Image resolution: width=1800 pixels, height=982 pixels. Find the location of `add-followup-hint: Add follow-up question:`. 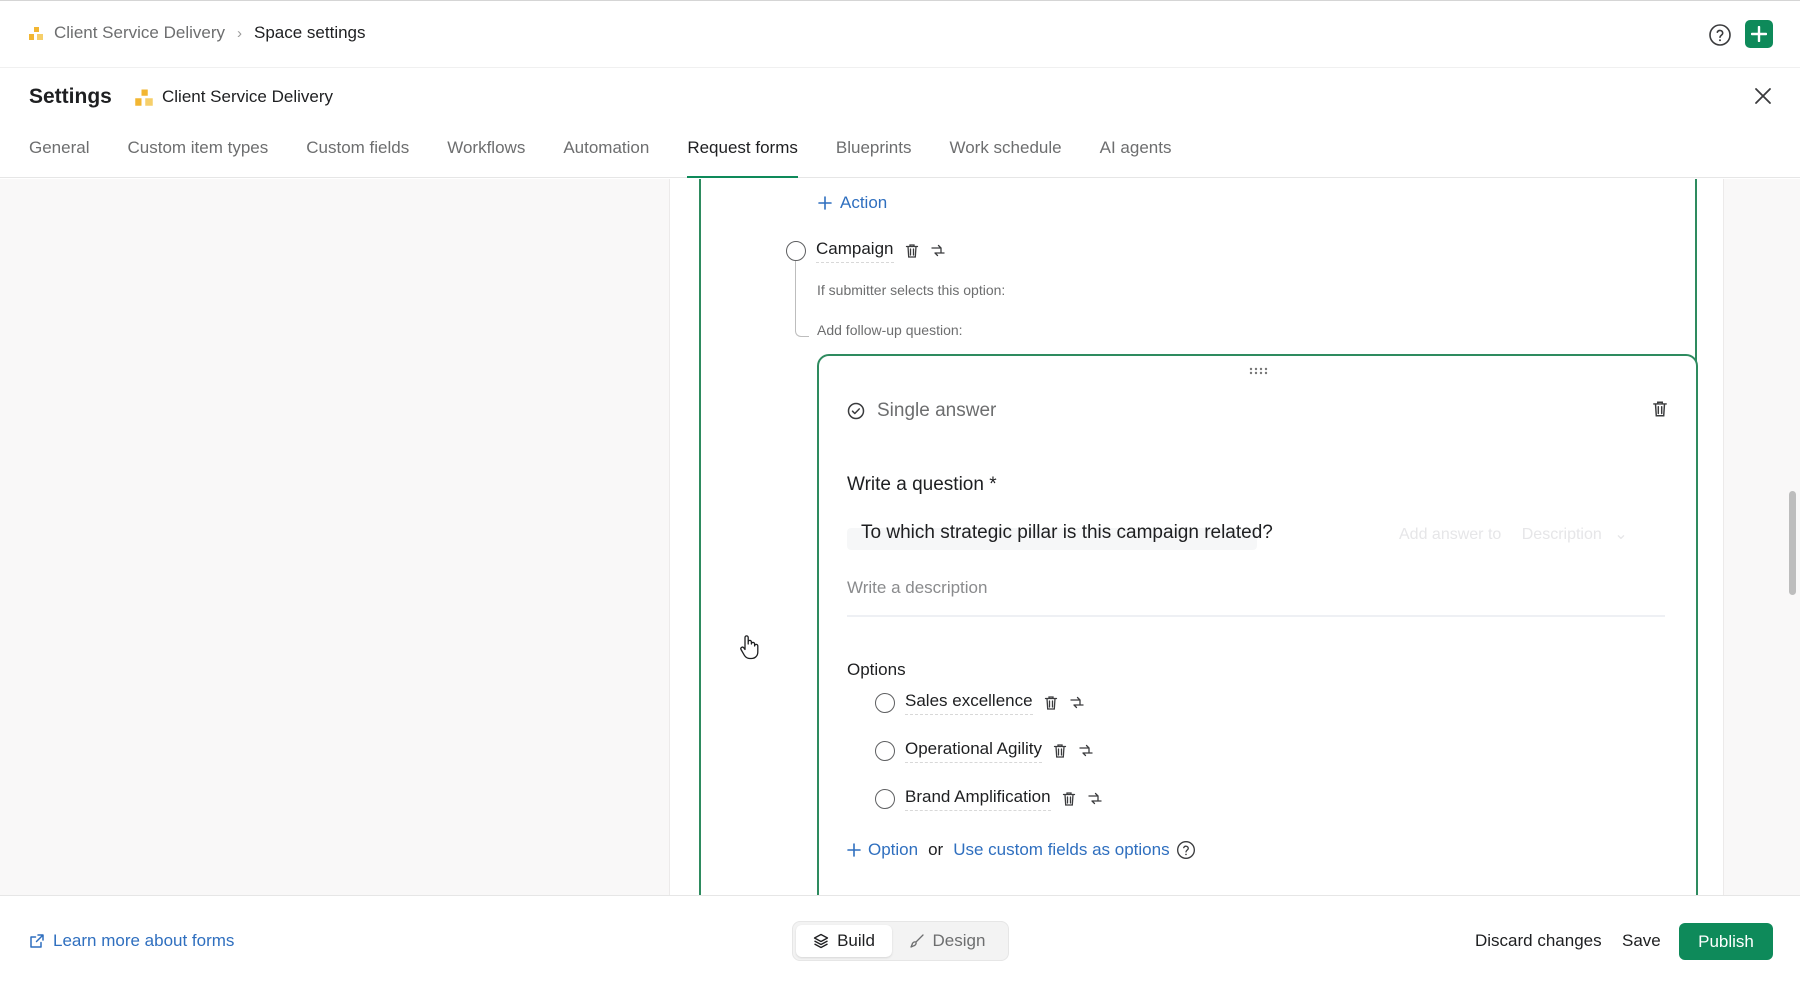

add-followup-hint: Add follow-up question: is located at coordinates (890, 330).